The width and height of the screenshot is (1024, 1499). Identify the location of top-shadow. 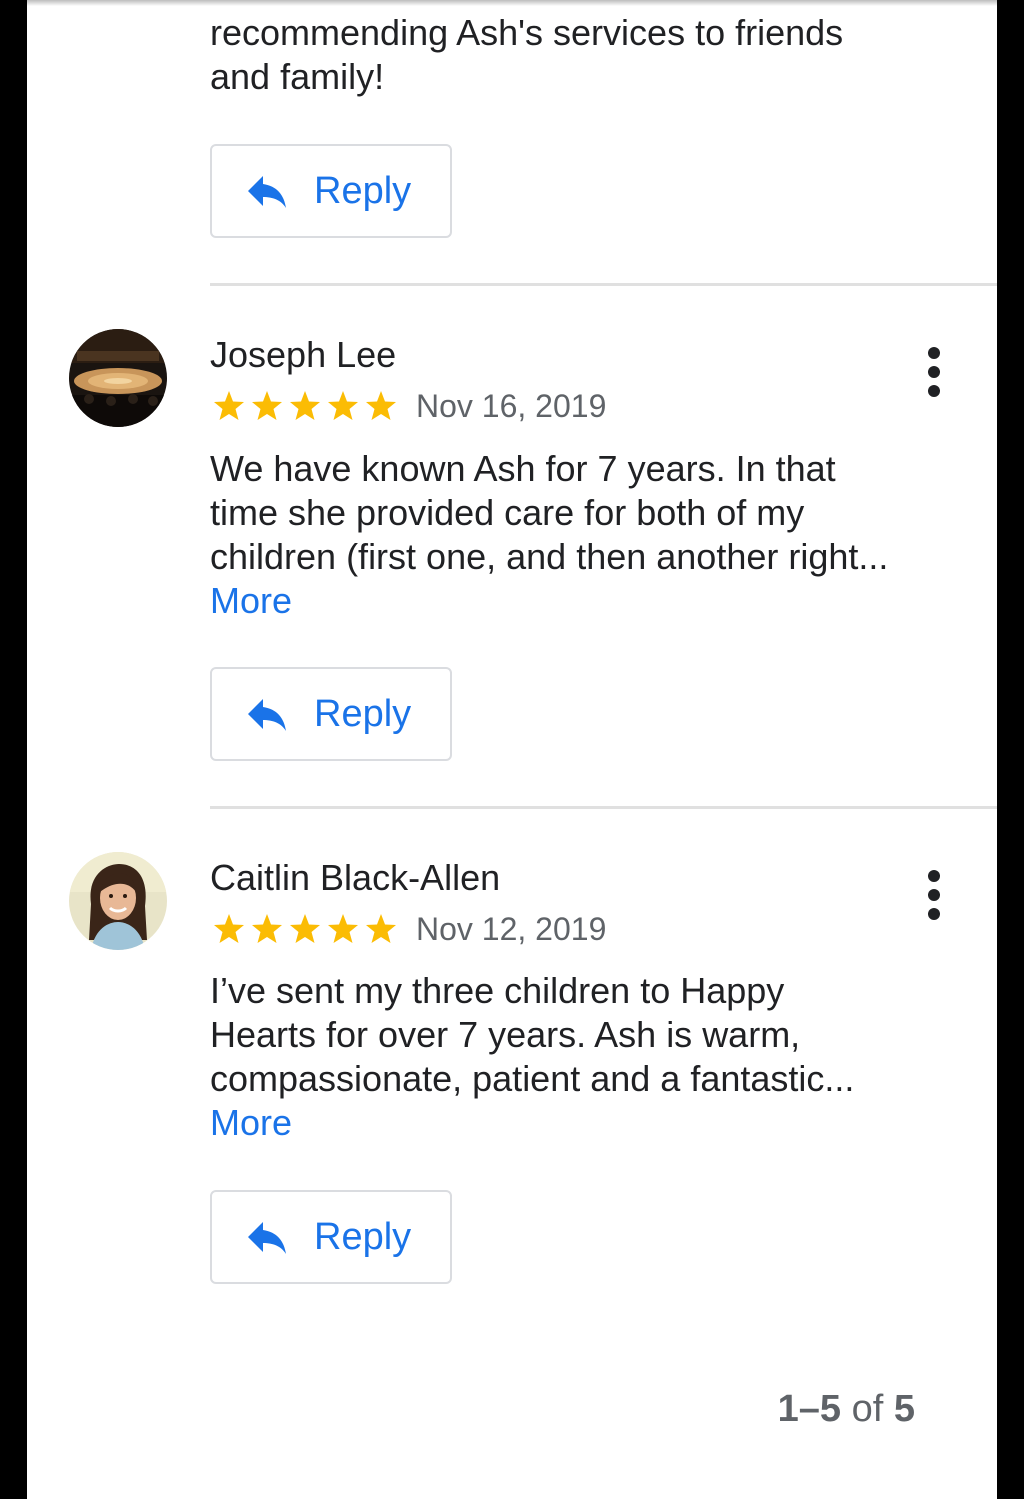
(512, 3).